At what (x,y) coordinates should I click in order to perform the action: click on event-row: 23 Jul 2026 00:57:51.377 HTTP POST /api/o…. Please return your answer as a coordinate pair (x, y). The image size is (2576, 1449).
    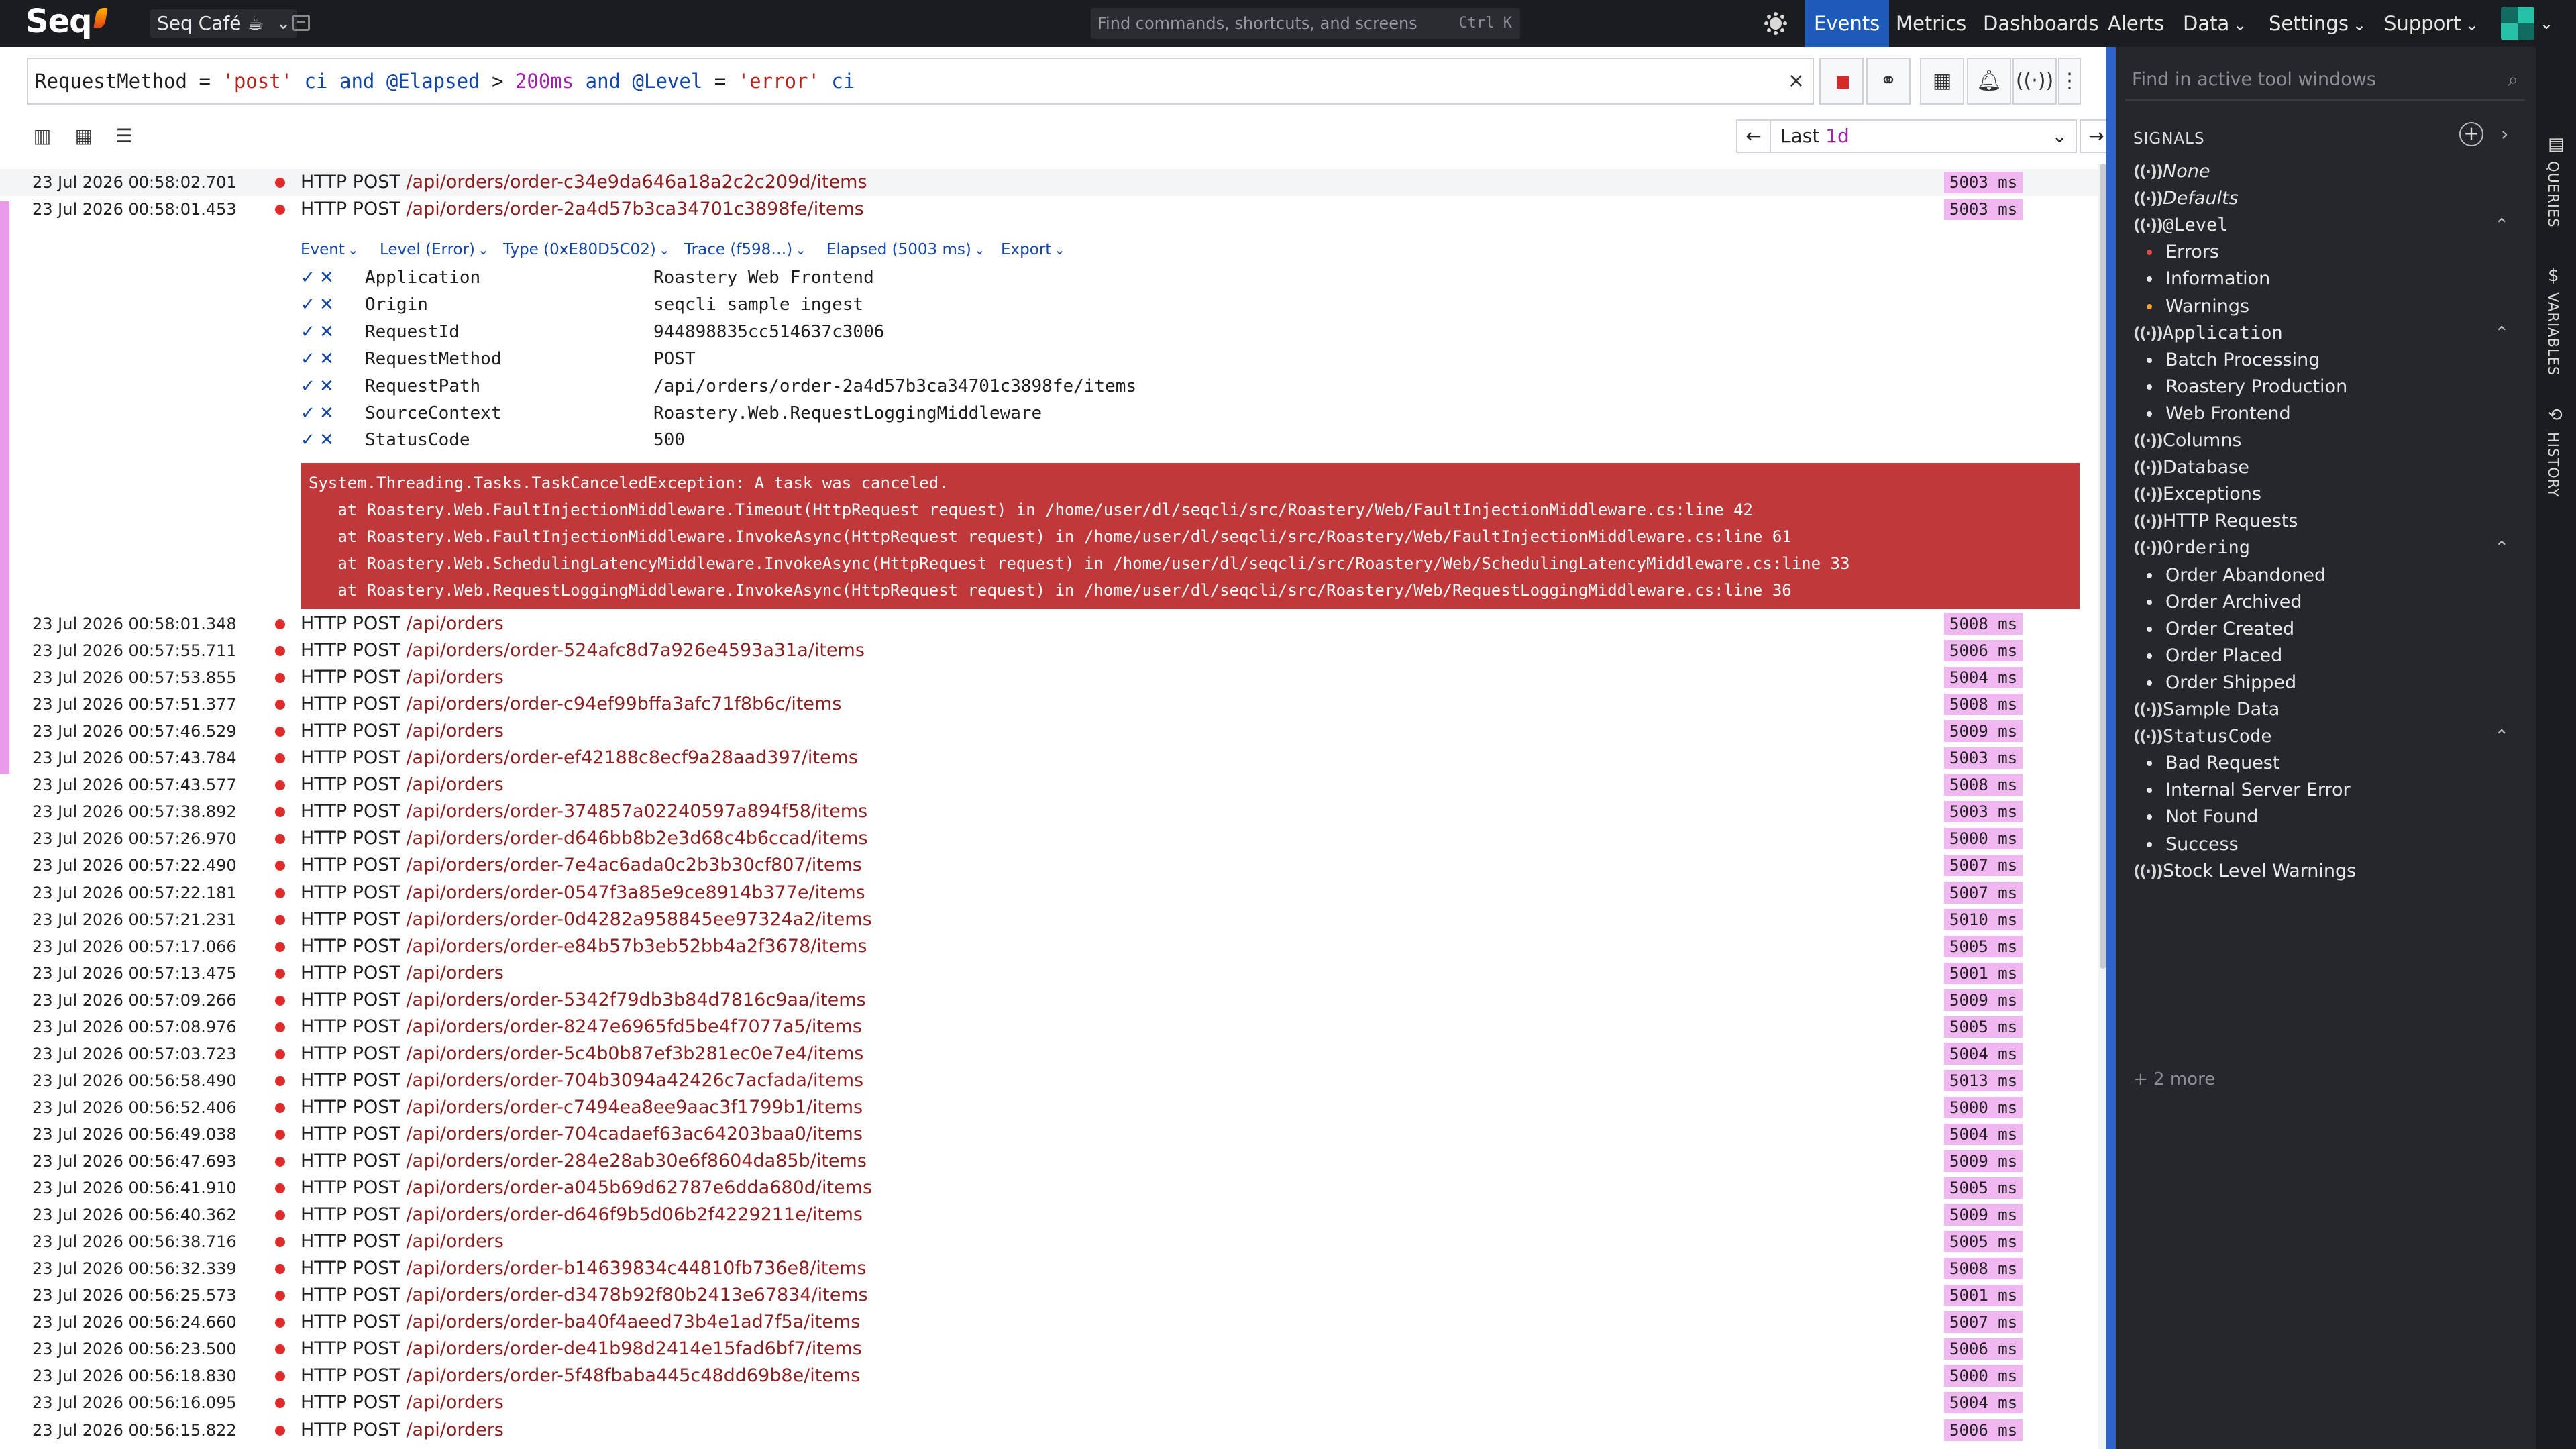
    Looking at the image, I should click on (1049, 704).